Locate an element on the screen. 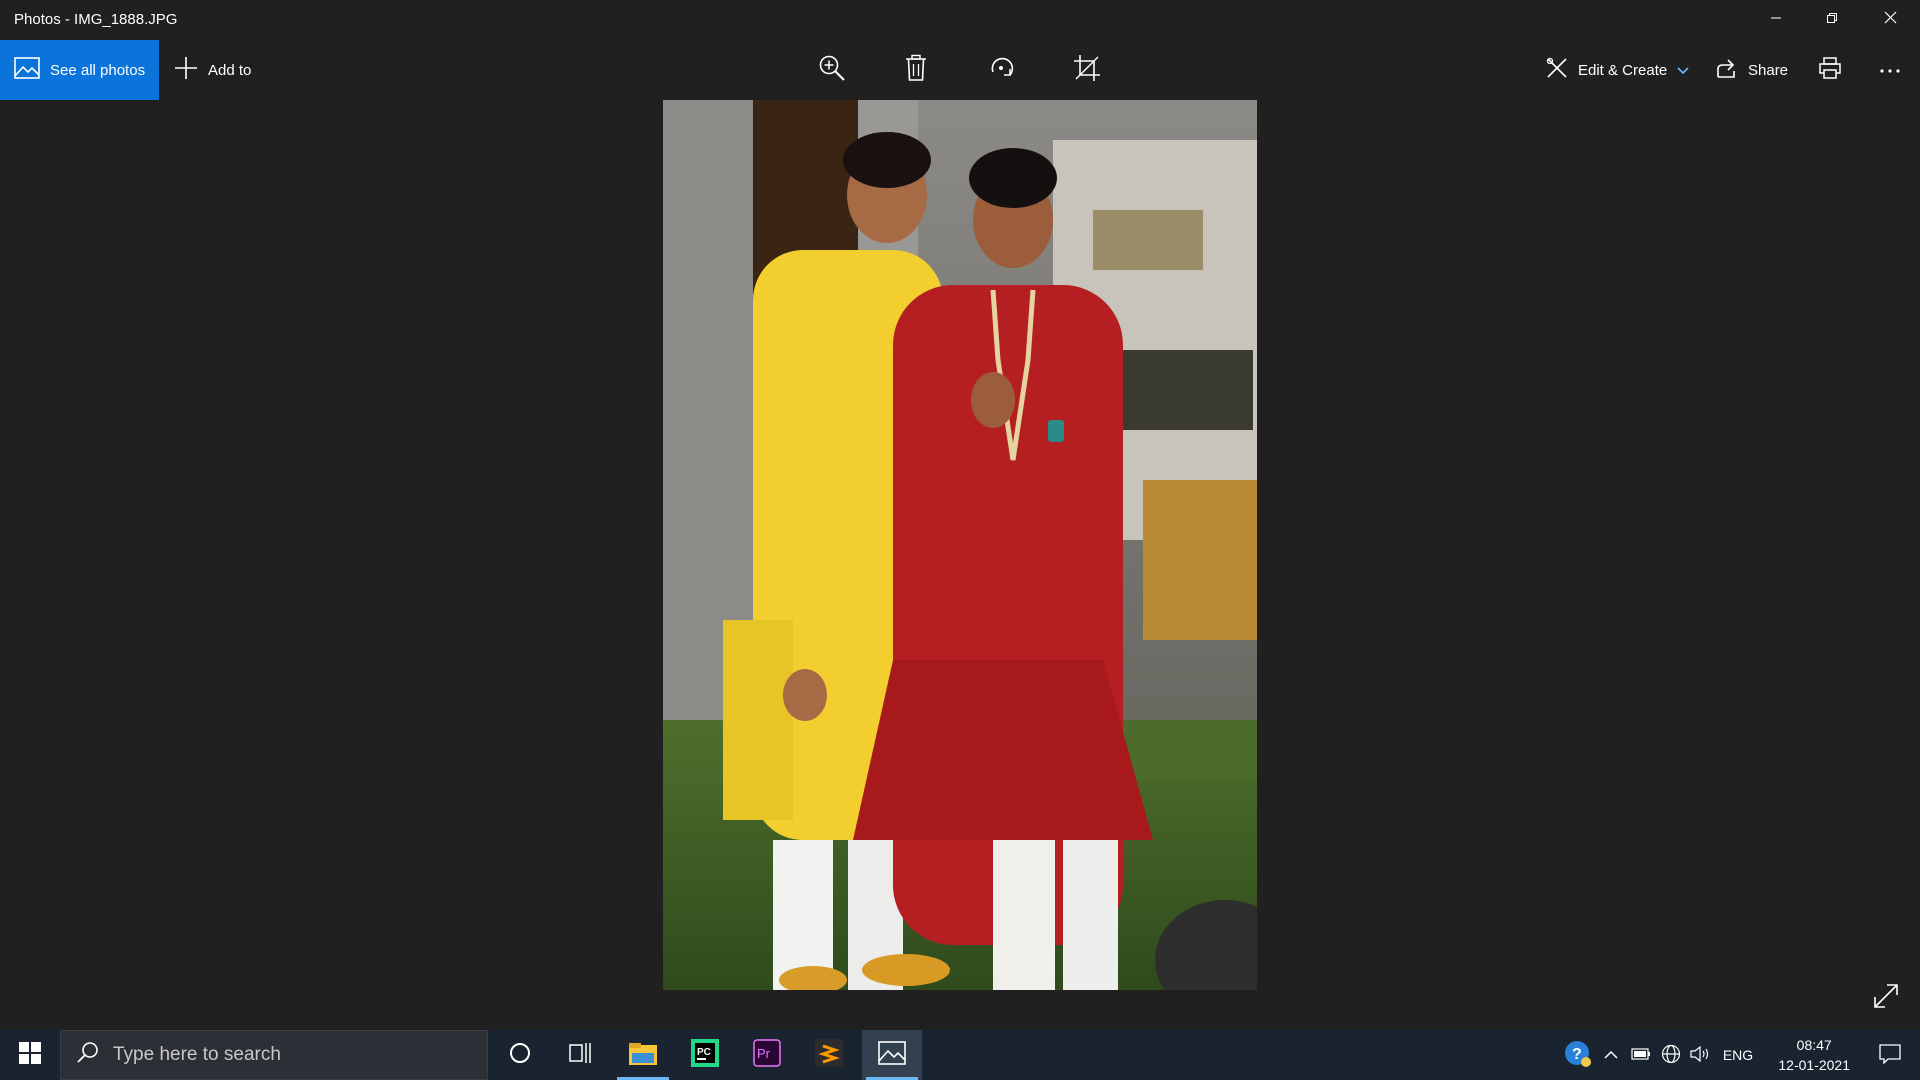 Image resolution: width=1920 pixels, height=1080 pixels. pycharm-icon: PC is located at coordinates (705, 1055).